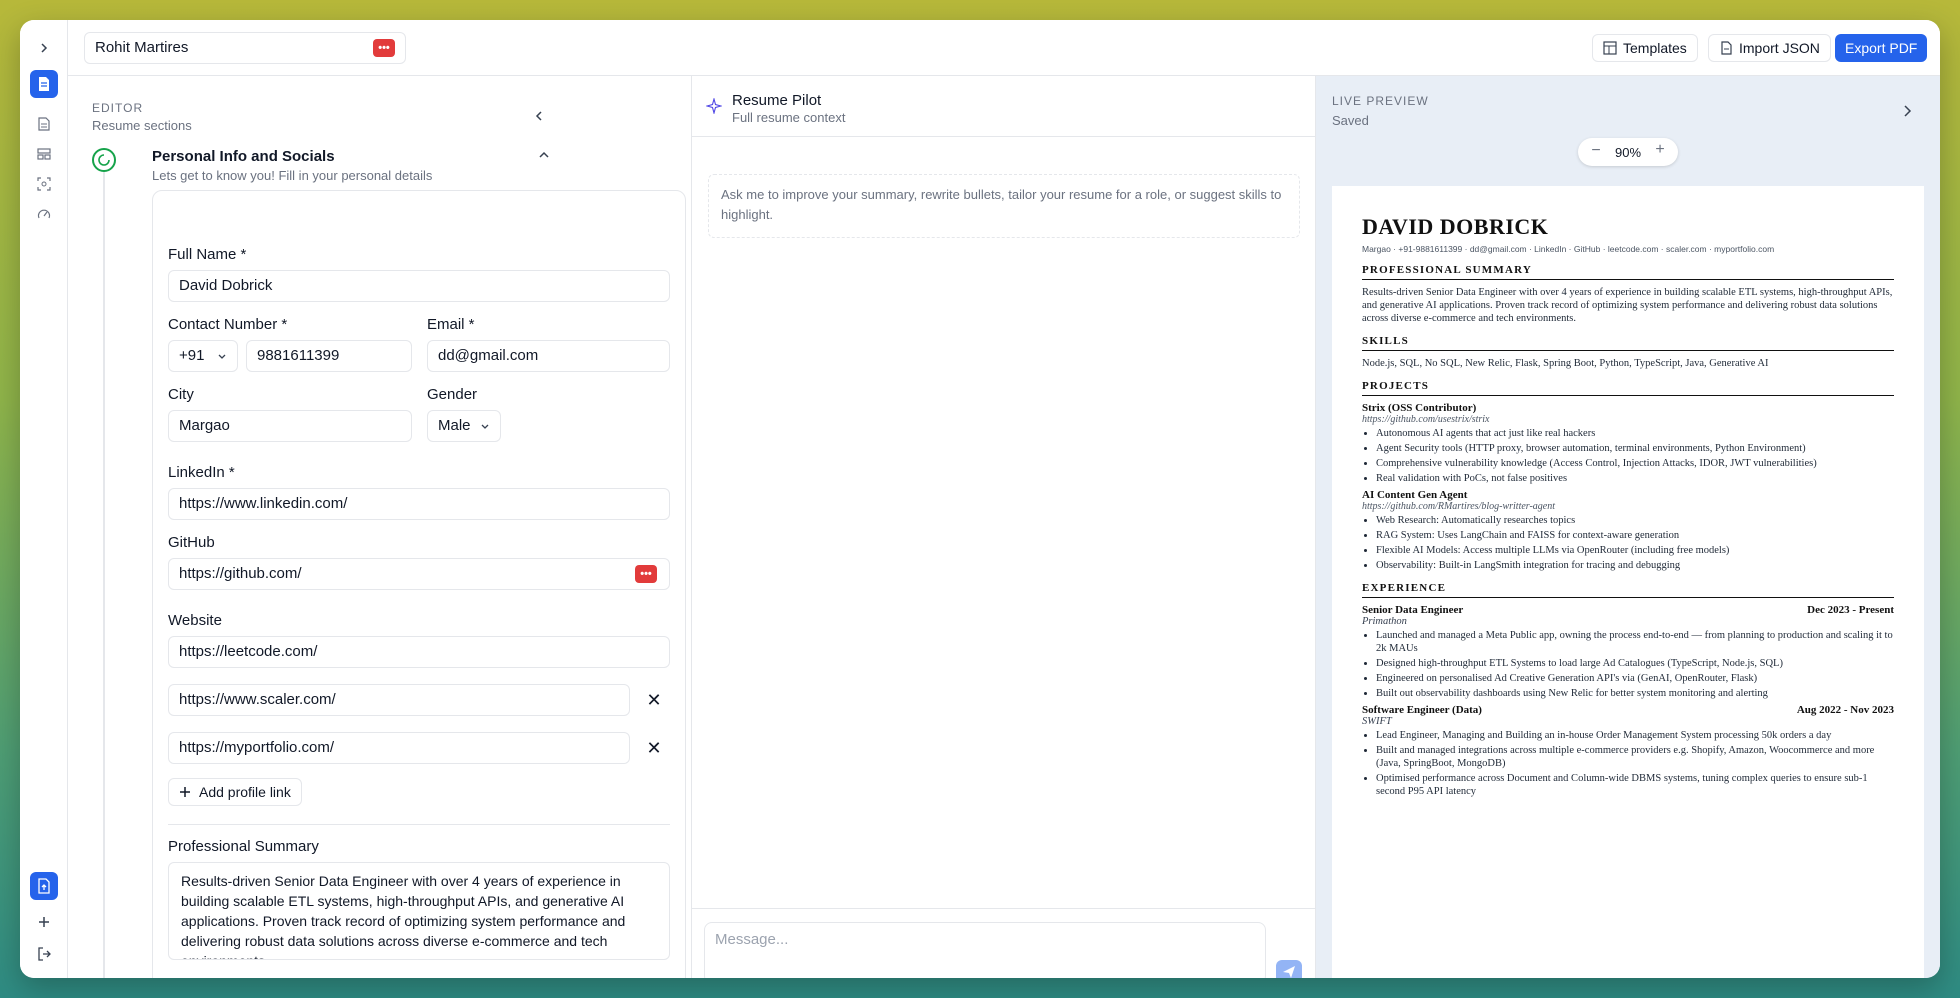 The image size is (1960, 998). Describe the element at coordinates (1384, 621) in the screenshot. I see `job-company: Primathon` at that location.